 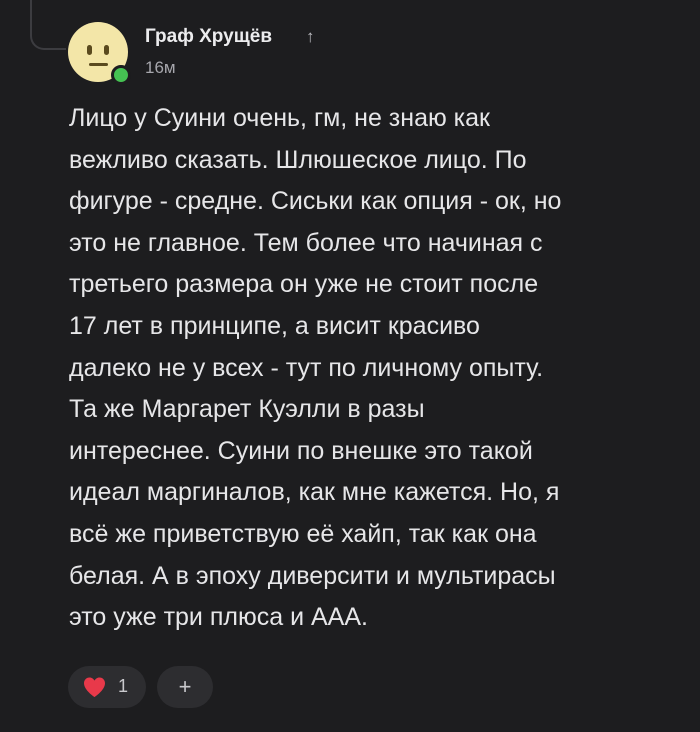 I want to click on like-button: 1, so click(x=107, y=687).